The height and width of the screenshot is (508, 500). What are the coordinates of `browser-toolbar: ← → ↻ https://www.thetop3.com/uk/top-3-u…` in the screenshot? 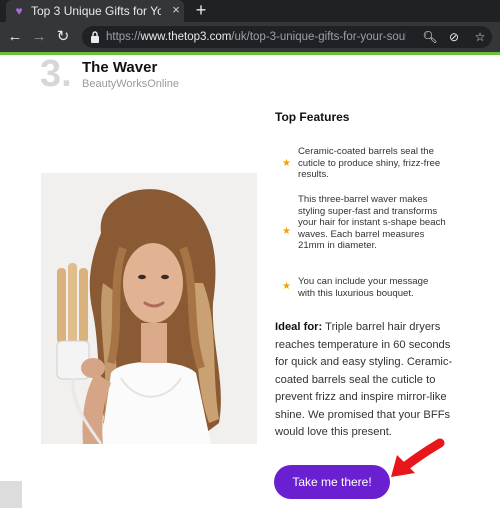 It's located at (250, 38).